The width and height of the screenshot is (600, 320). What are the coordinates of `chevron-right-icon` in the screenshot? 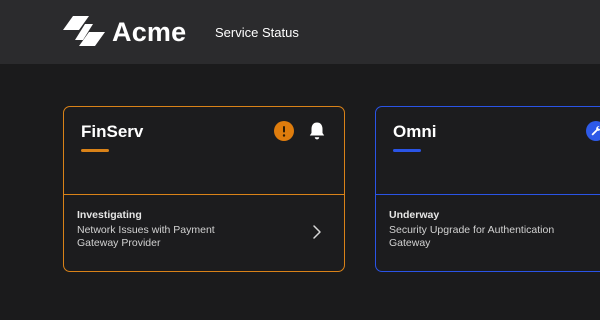 It's located at (317, 232).